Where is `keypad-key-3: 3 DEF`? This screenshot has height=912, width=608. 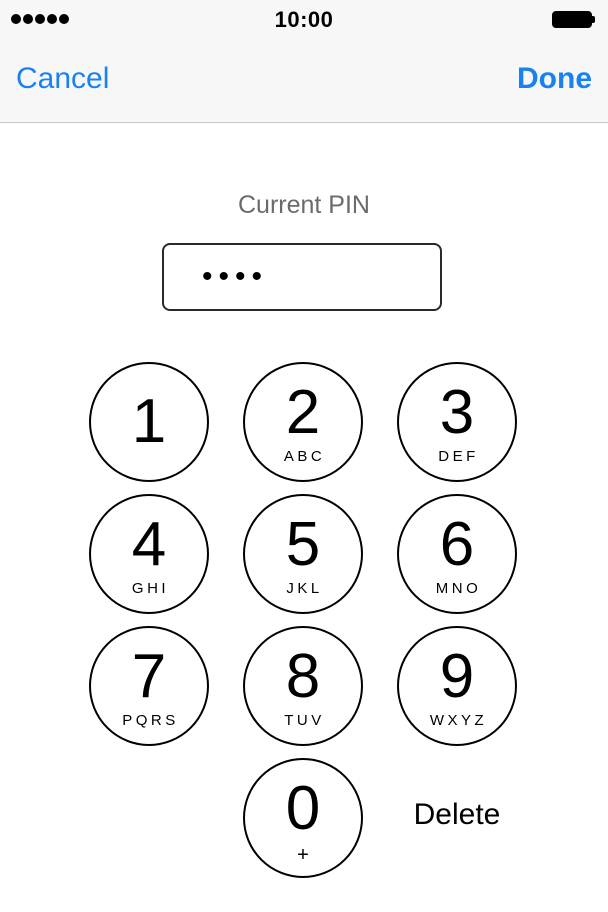 keypad-key-3: 3 DEF is located at coordinates (457, 422).